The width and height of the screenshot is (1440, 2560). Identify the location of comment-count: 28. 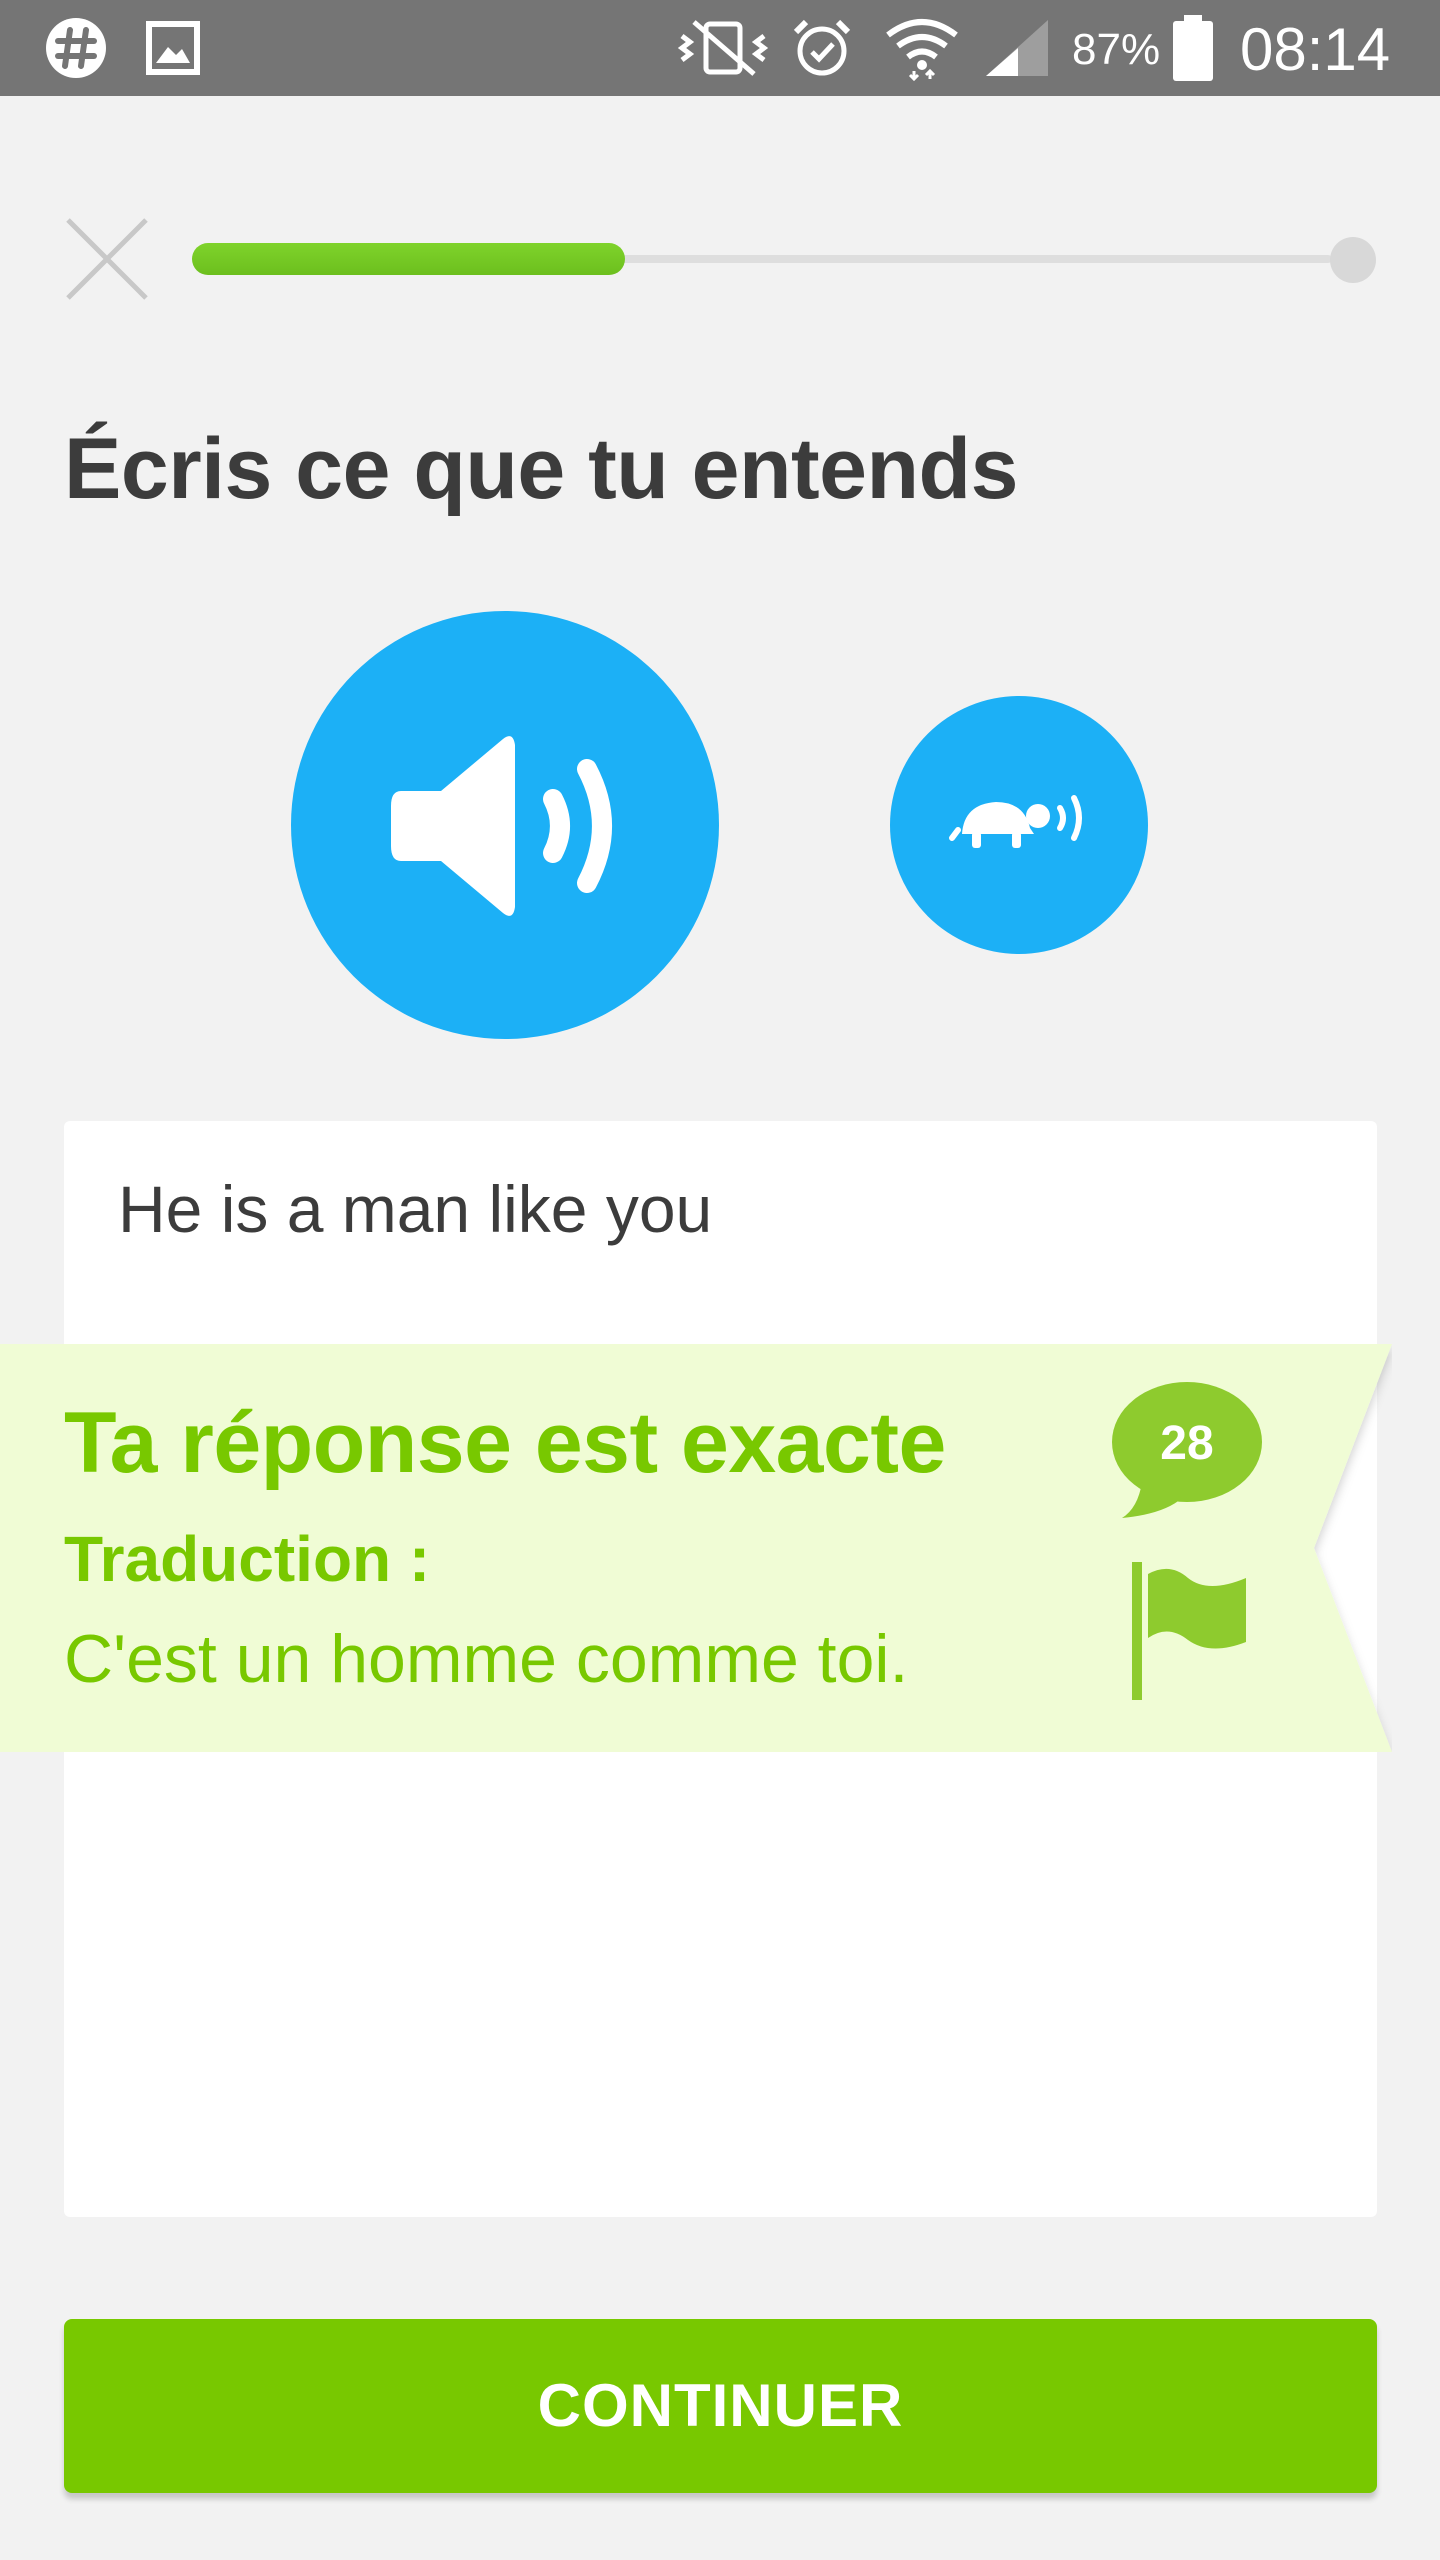
(1187, 1443).